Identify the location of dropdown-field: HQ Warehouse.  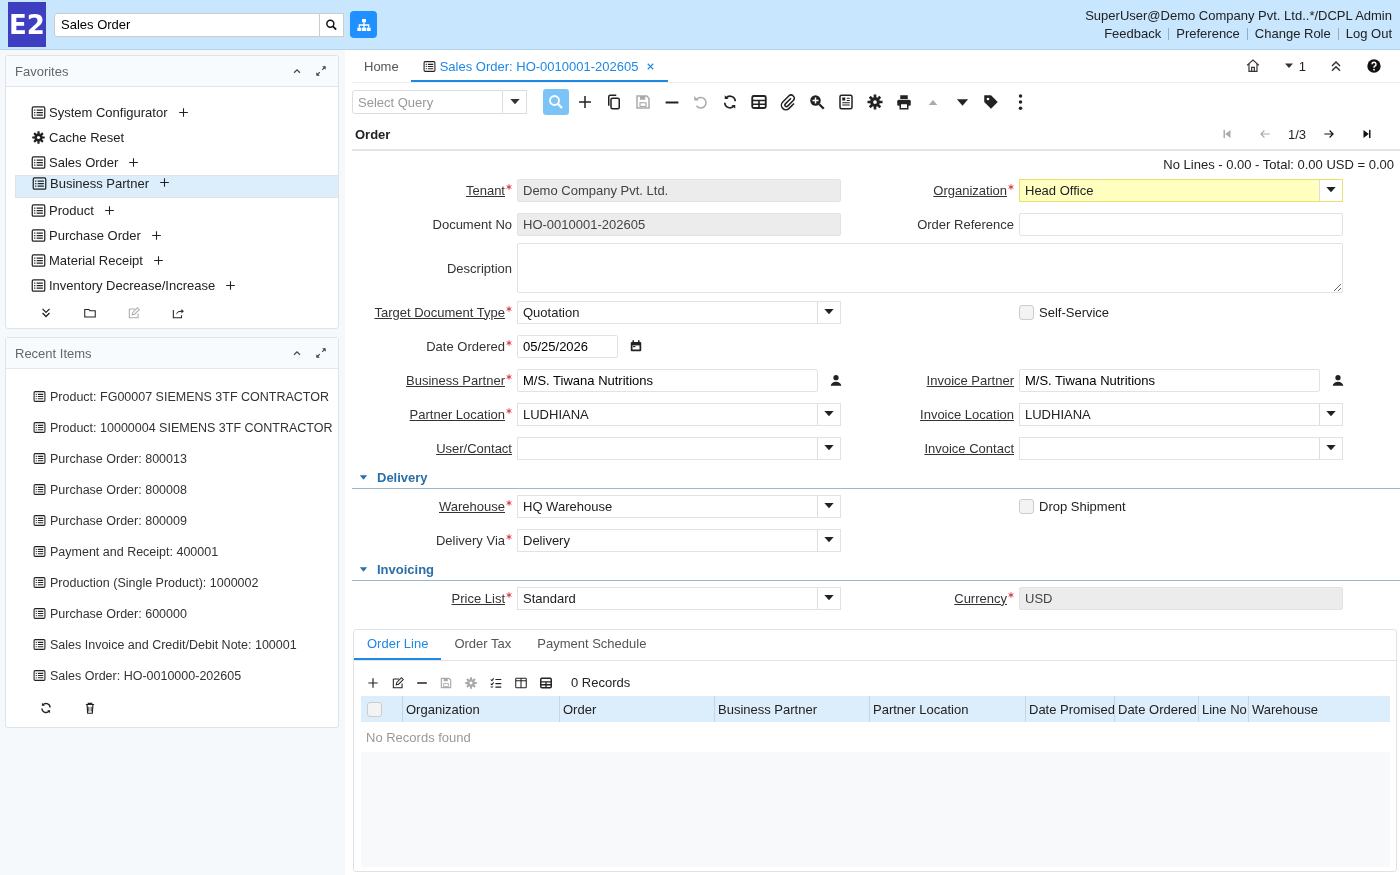
(679, 506).